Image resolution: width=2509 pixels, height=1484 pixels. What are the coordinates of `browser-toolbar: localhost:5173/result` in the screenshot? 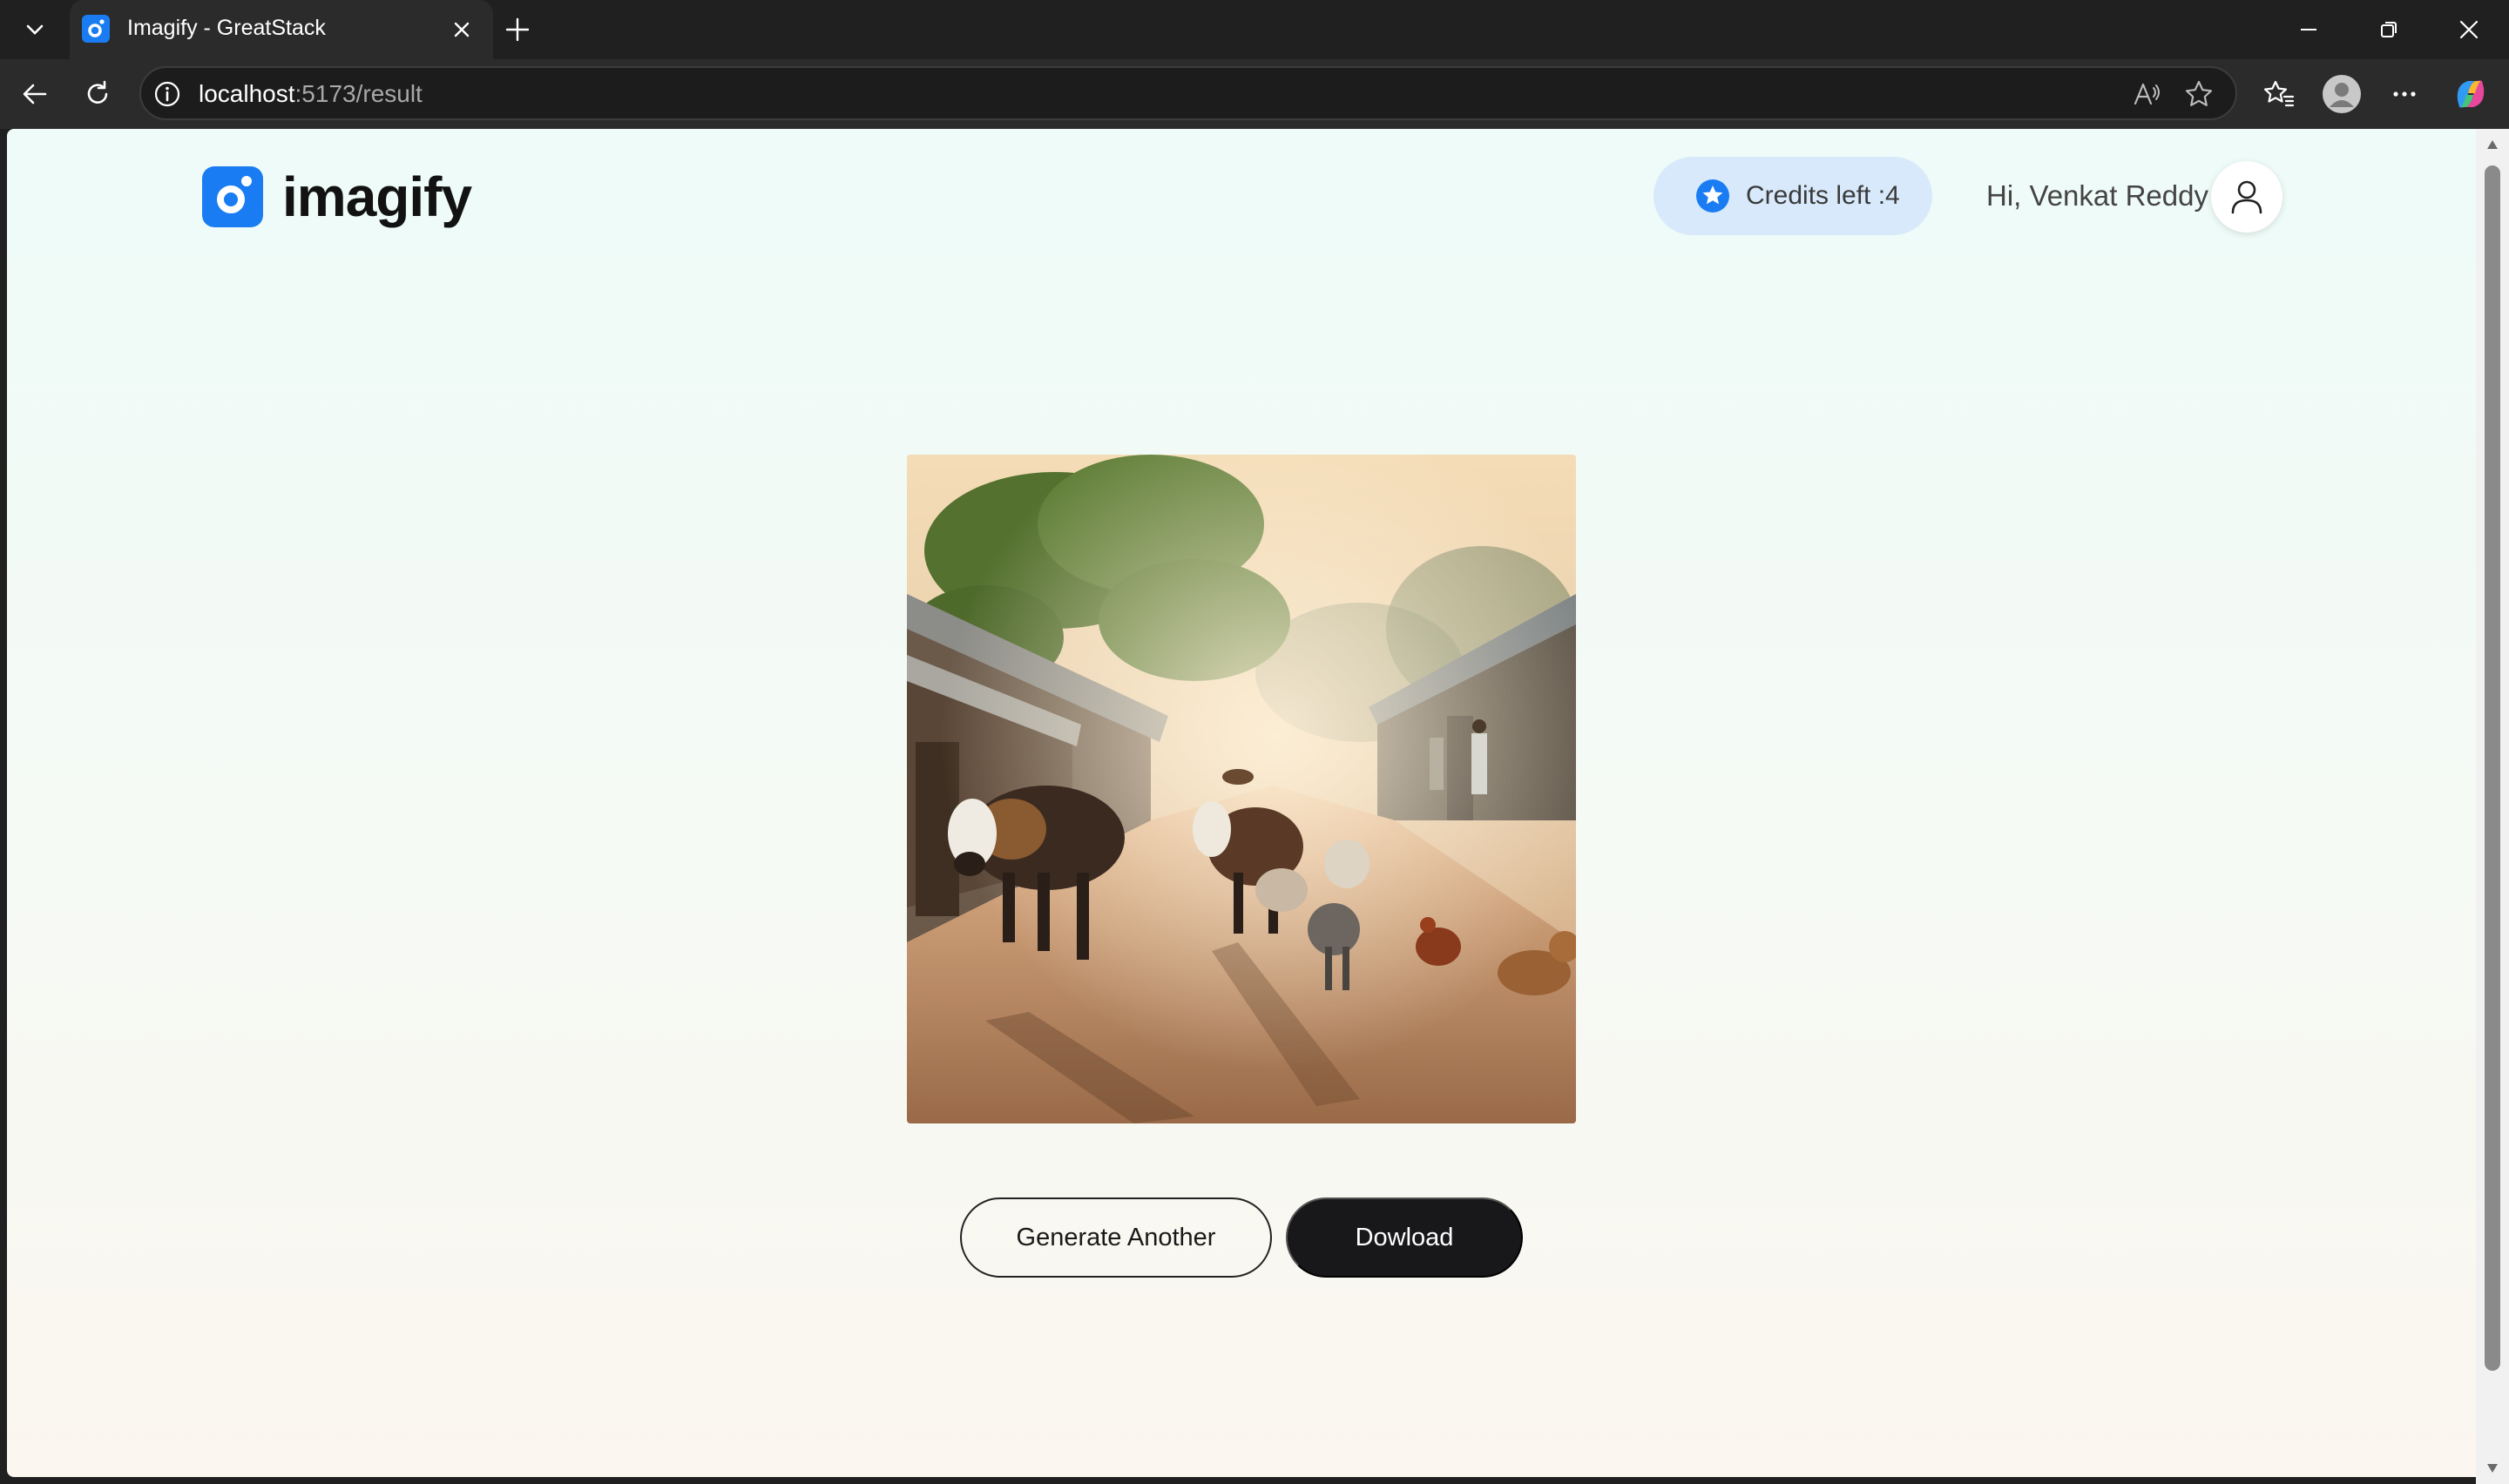 It's located at (1254, 94).